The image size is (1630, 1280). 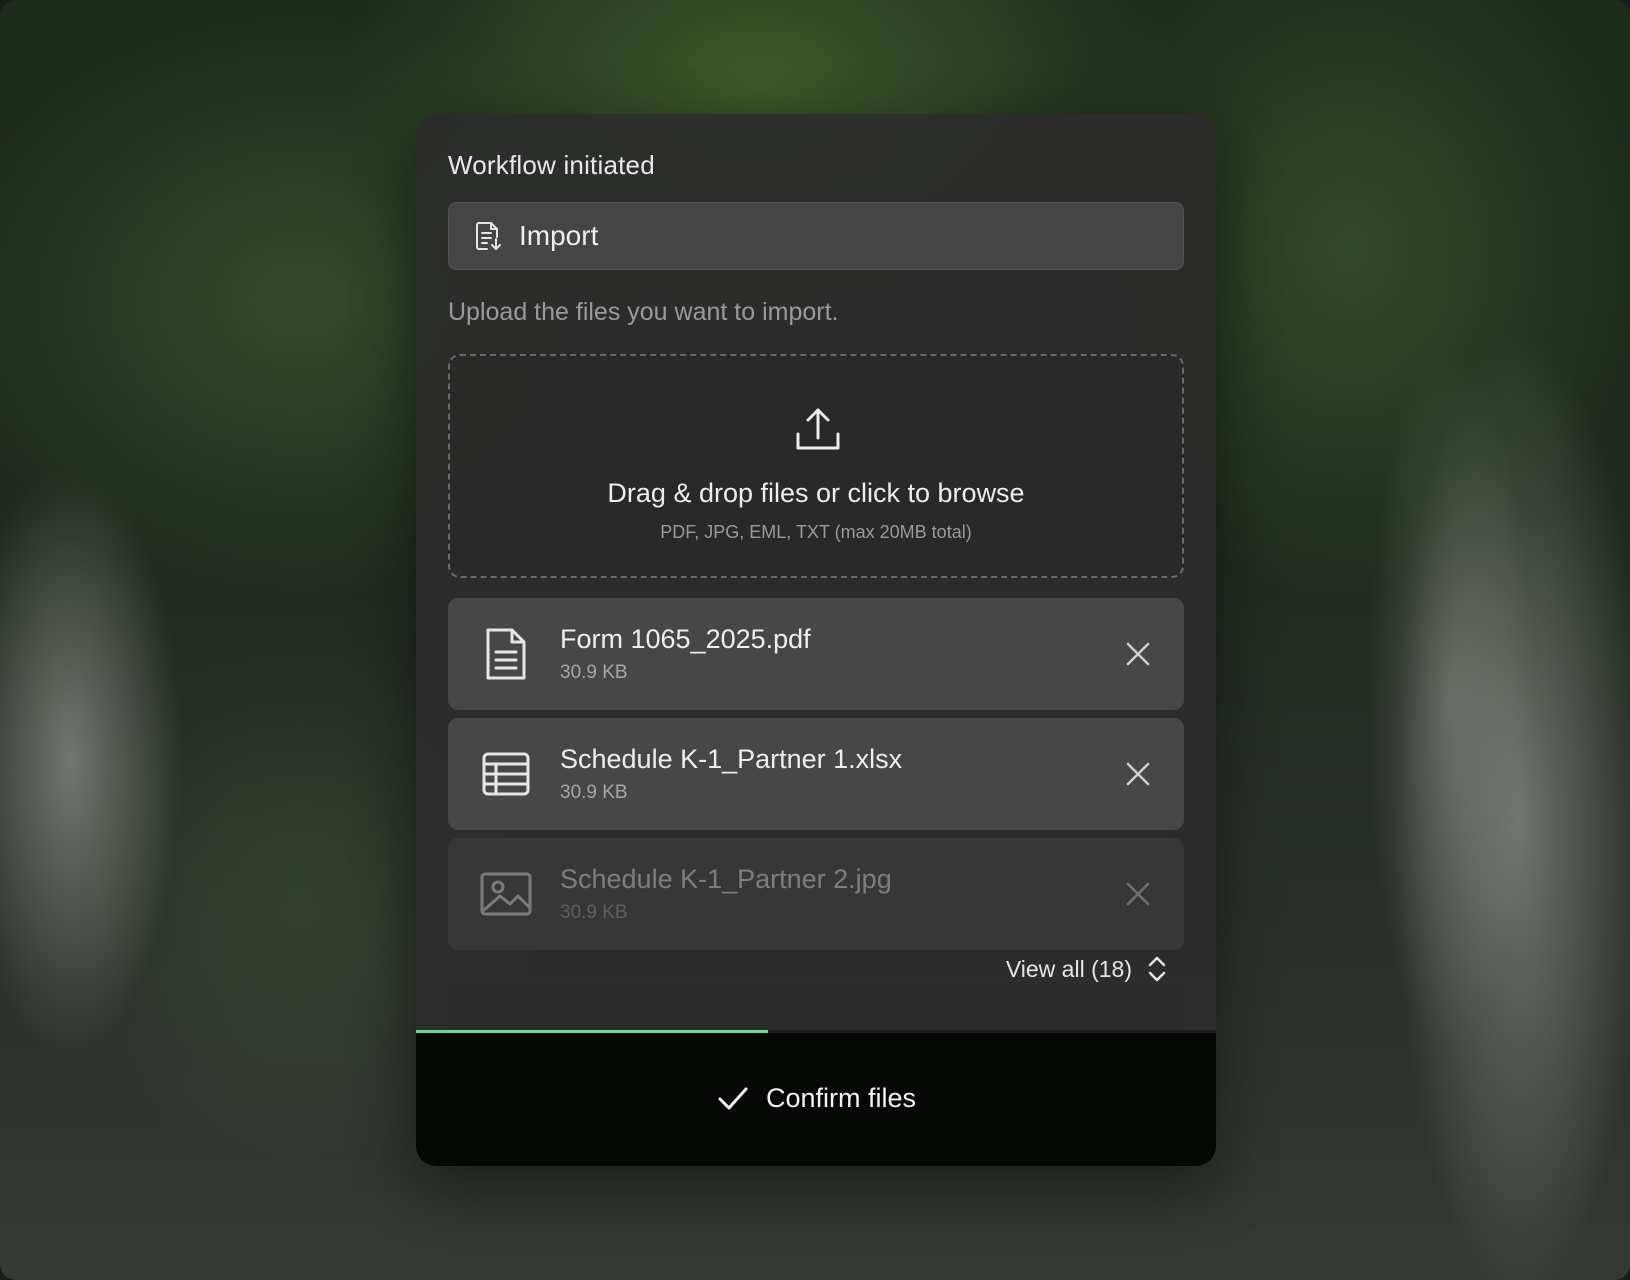 What do you see at coordinates (816, 532) in the screenshot?
I see `dropzone-subtitle: PDF, JPG, EML, TXT (max 20MB total)` at bounding box center [816, 532].